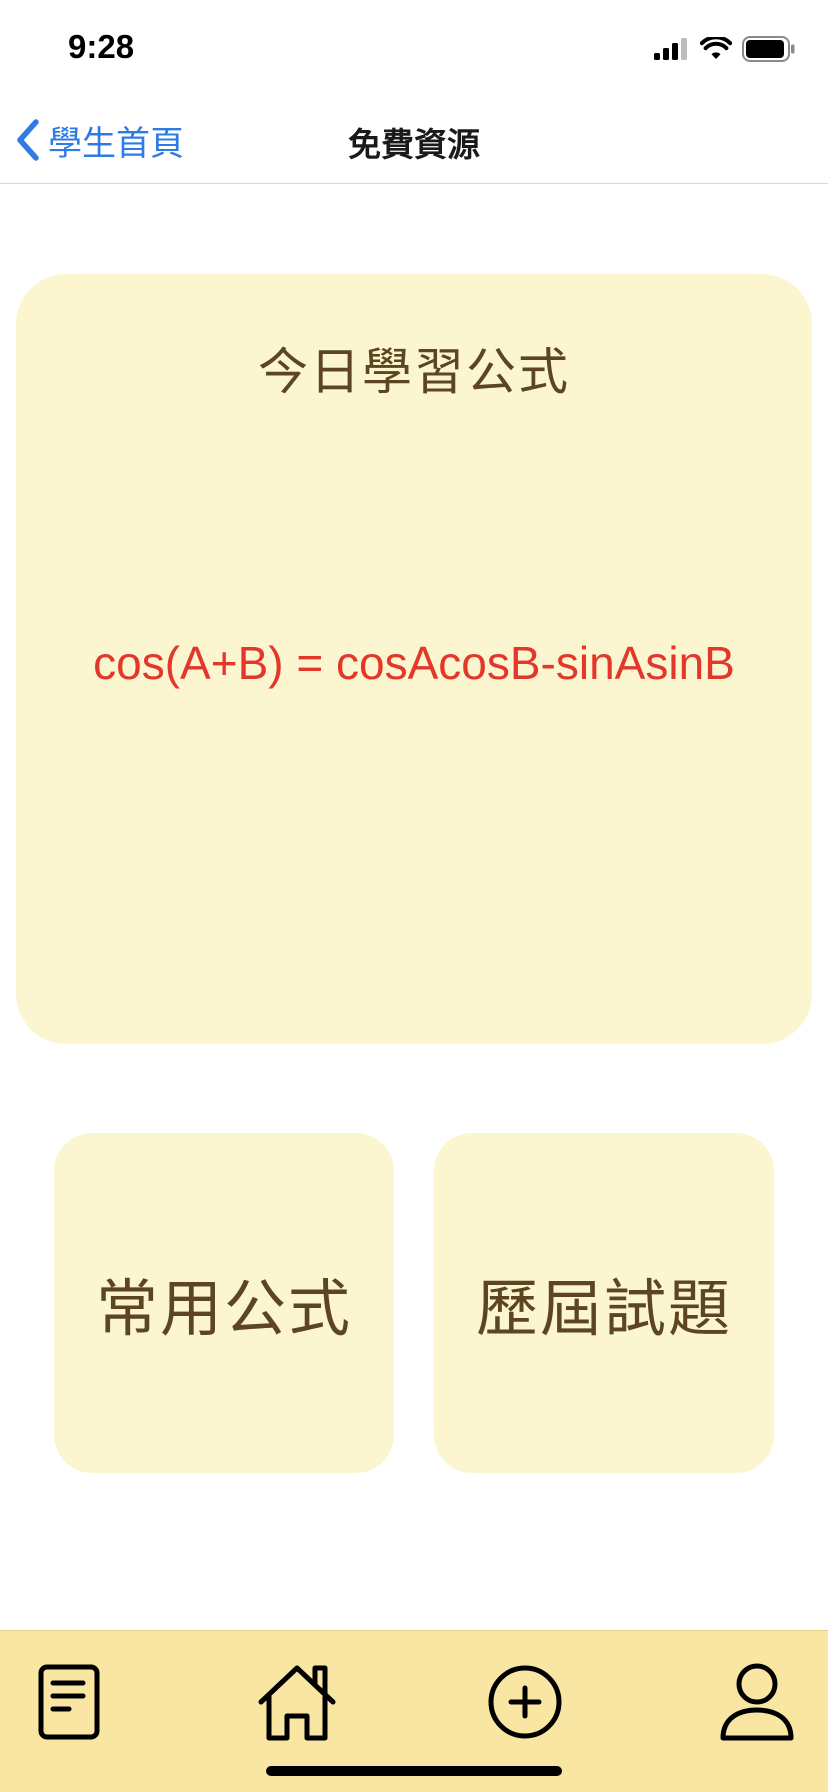 The width and height of the screenshot is (828, 1792). What do you see at coordinates (768, 49) in the screenshot?
I see `battery-icon` at bounding box center [768, 49].